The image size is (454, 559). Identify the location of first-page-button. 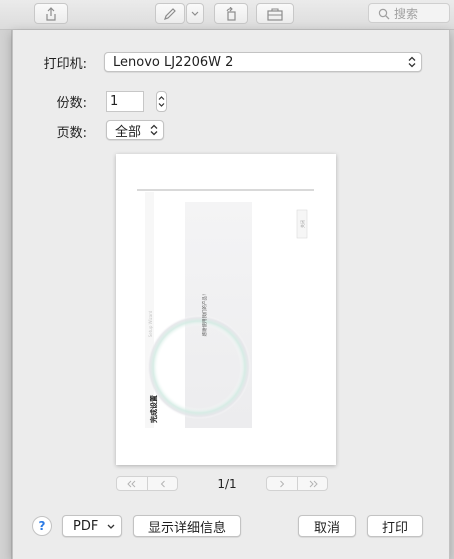
(132, 483).